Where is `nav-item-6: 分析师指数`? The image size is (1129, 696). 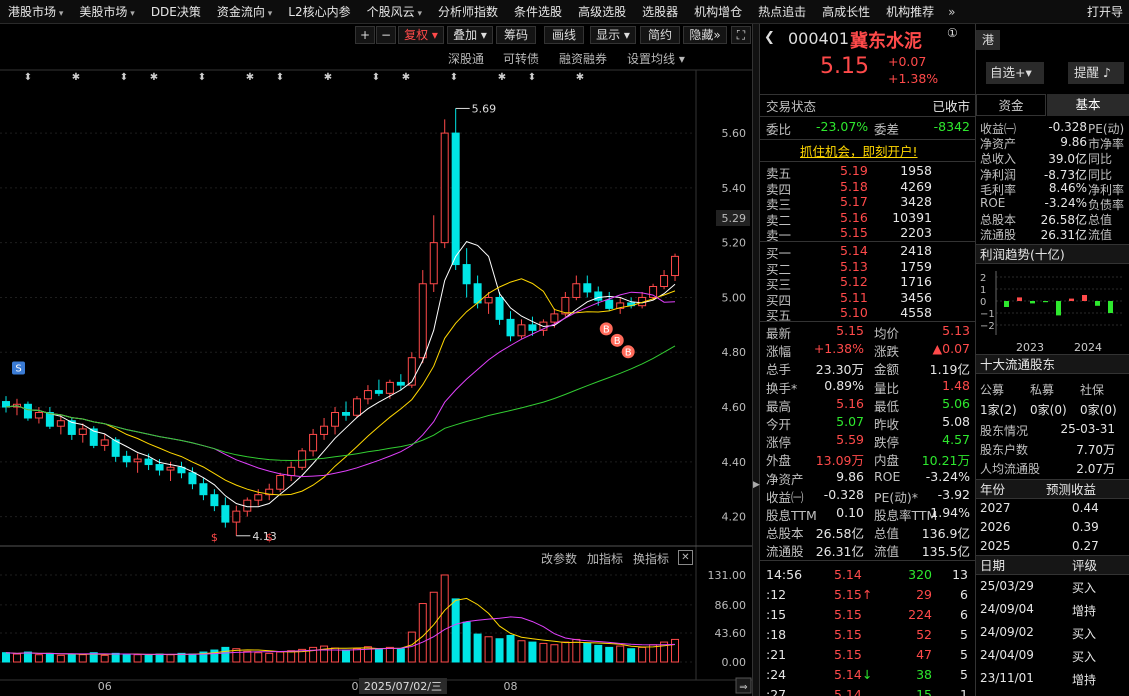 nav-item-6: 分析师指数 is located at coordinates (468, 11).